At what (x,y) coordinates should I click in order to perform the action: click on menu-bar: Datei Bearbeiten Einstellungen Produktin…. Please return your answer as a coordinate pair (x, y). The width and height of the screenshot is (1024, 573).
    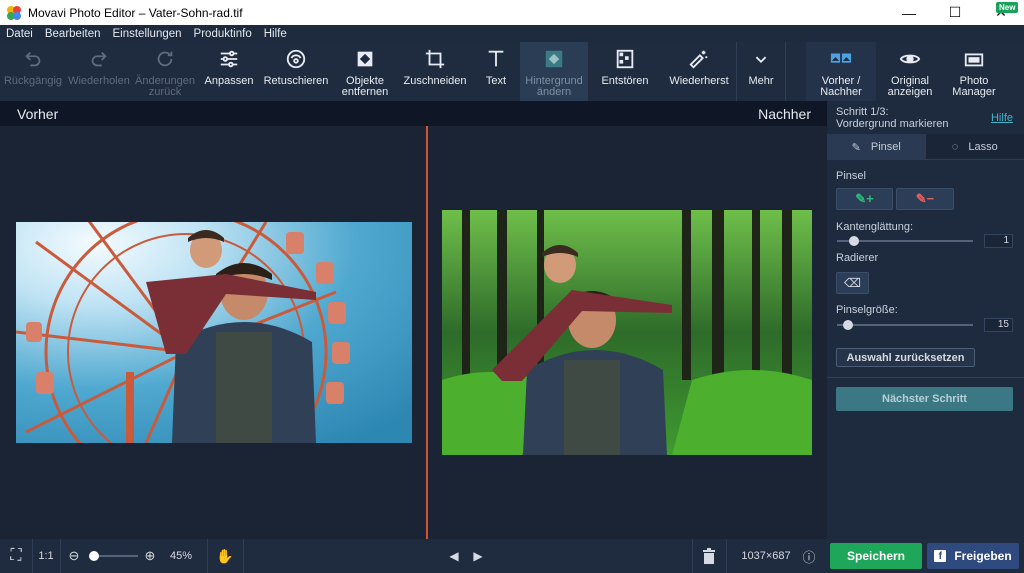
    Looking at the image, I should click on (512, 33).